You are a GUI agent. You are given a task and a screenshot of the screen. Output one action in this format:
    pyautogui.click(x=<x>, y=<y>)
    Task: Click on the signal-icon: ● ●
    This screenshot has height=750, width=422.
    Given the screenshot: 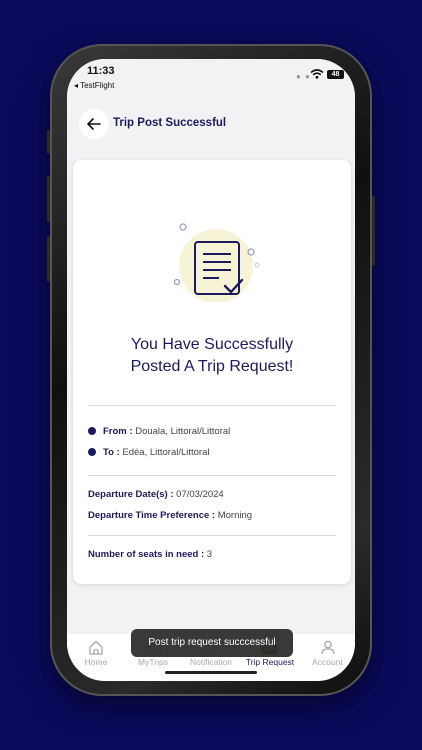 What is the action you would take?
    pyautogui.click(x=303, y=76)
    